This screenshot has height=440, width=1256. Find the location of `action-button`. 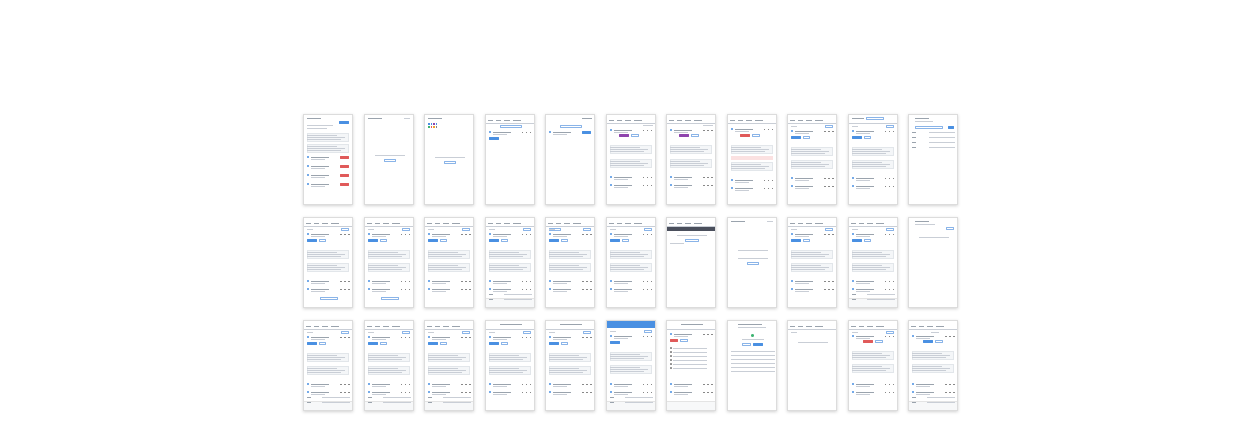

action-button is located at coordinates (692, 240).